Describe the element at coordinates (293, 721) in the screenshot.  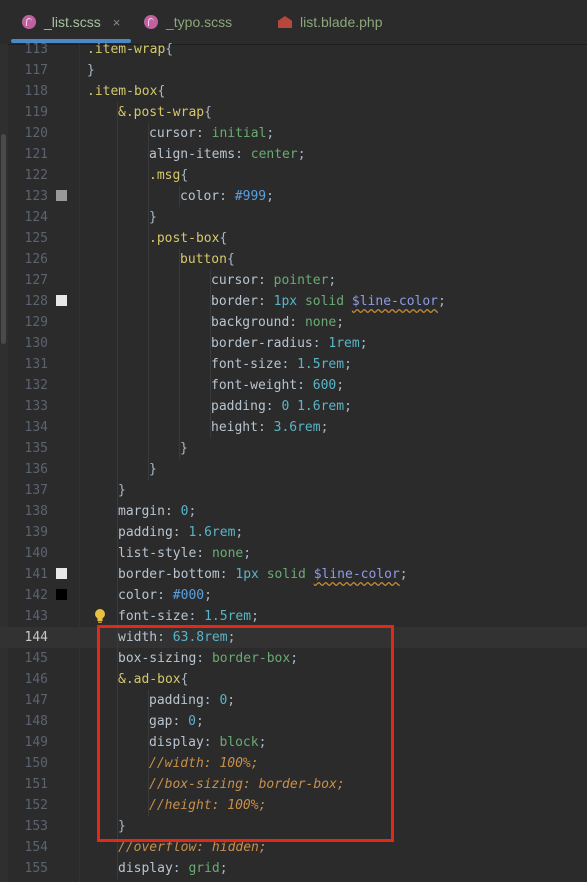
I see `code-line: 148 gap: 0;` at that location.